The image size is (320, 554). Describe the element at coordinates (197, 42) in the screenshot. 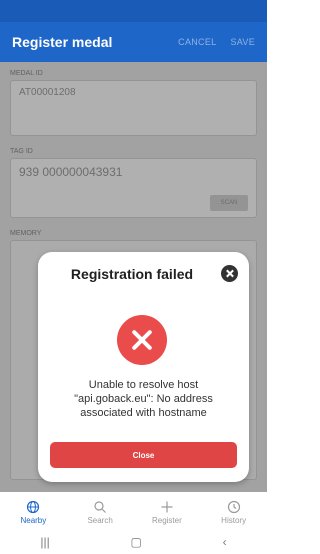

I see `cancel-button: CANCEL` at that location.